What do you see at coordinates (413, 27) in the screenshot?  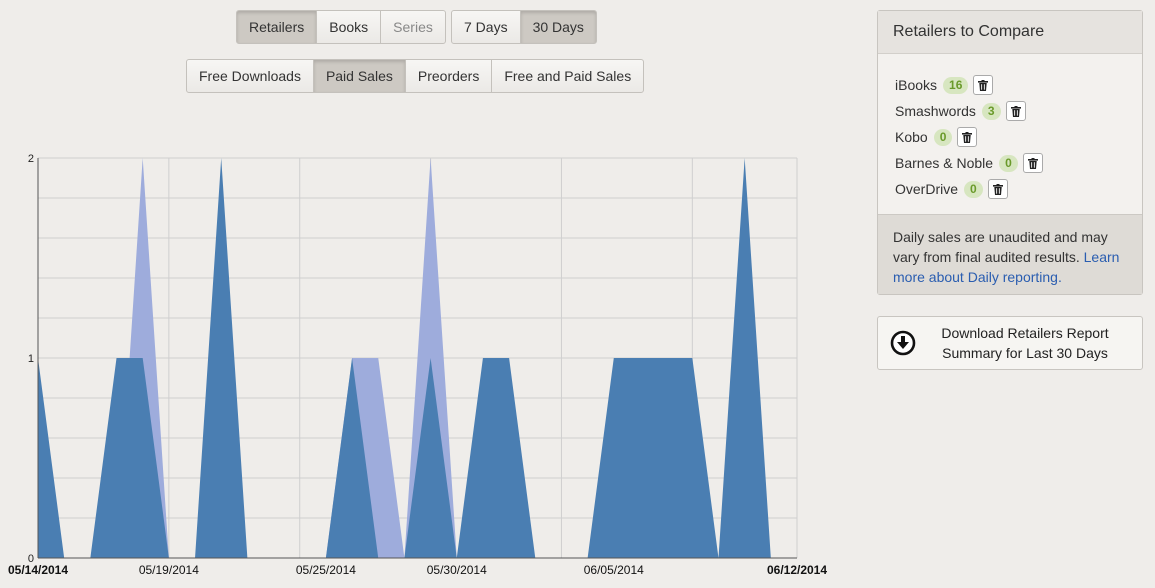 I see `tab-series: Series` at bounding box center [413, 27].